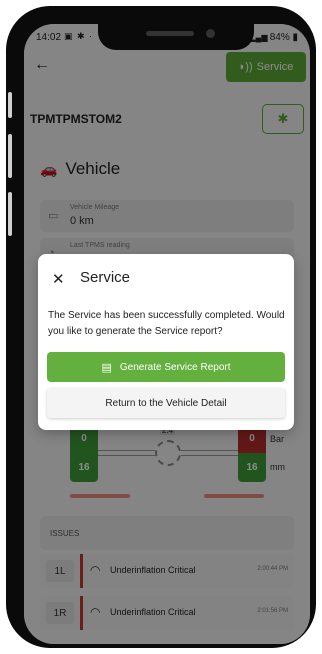 This screenshot has width=322, height=654. Describe the element at coordinates (210, 33) in the screenshot. I see `camera` at that location.